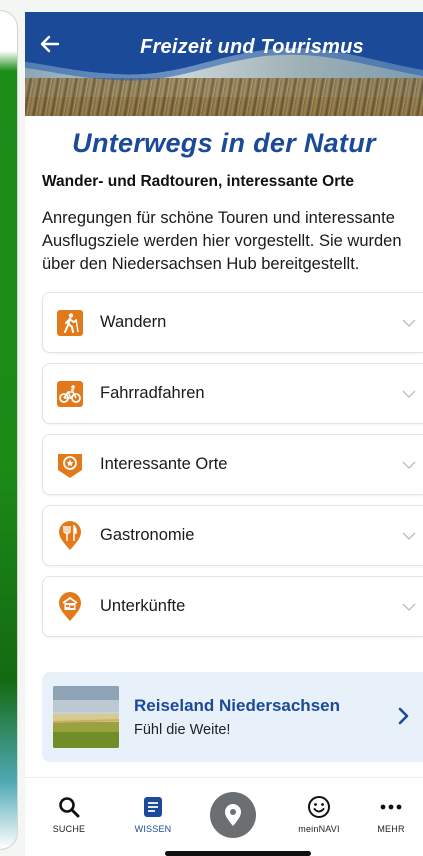 This screenshot has height=856, width=423. I want to click on map-star-icon, so click(70, 465).